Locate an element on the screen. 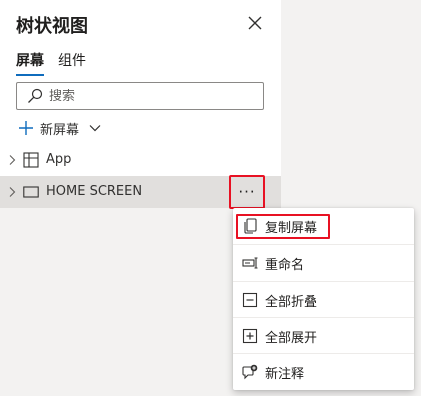  menu-item-new-comment: 新注释 is located at coordinates (323, 372).